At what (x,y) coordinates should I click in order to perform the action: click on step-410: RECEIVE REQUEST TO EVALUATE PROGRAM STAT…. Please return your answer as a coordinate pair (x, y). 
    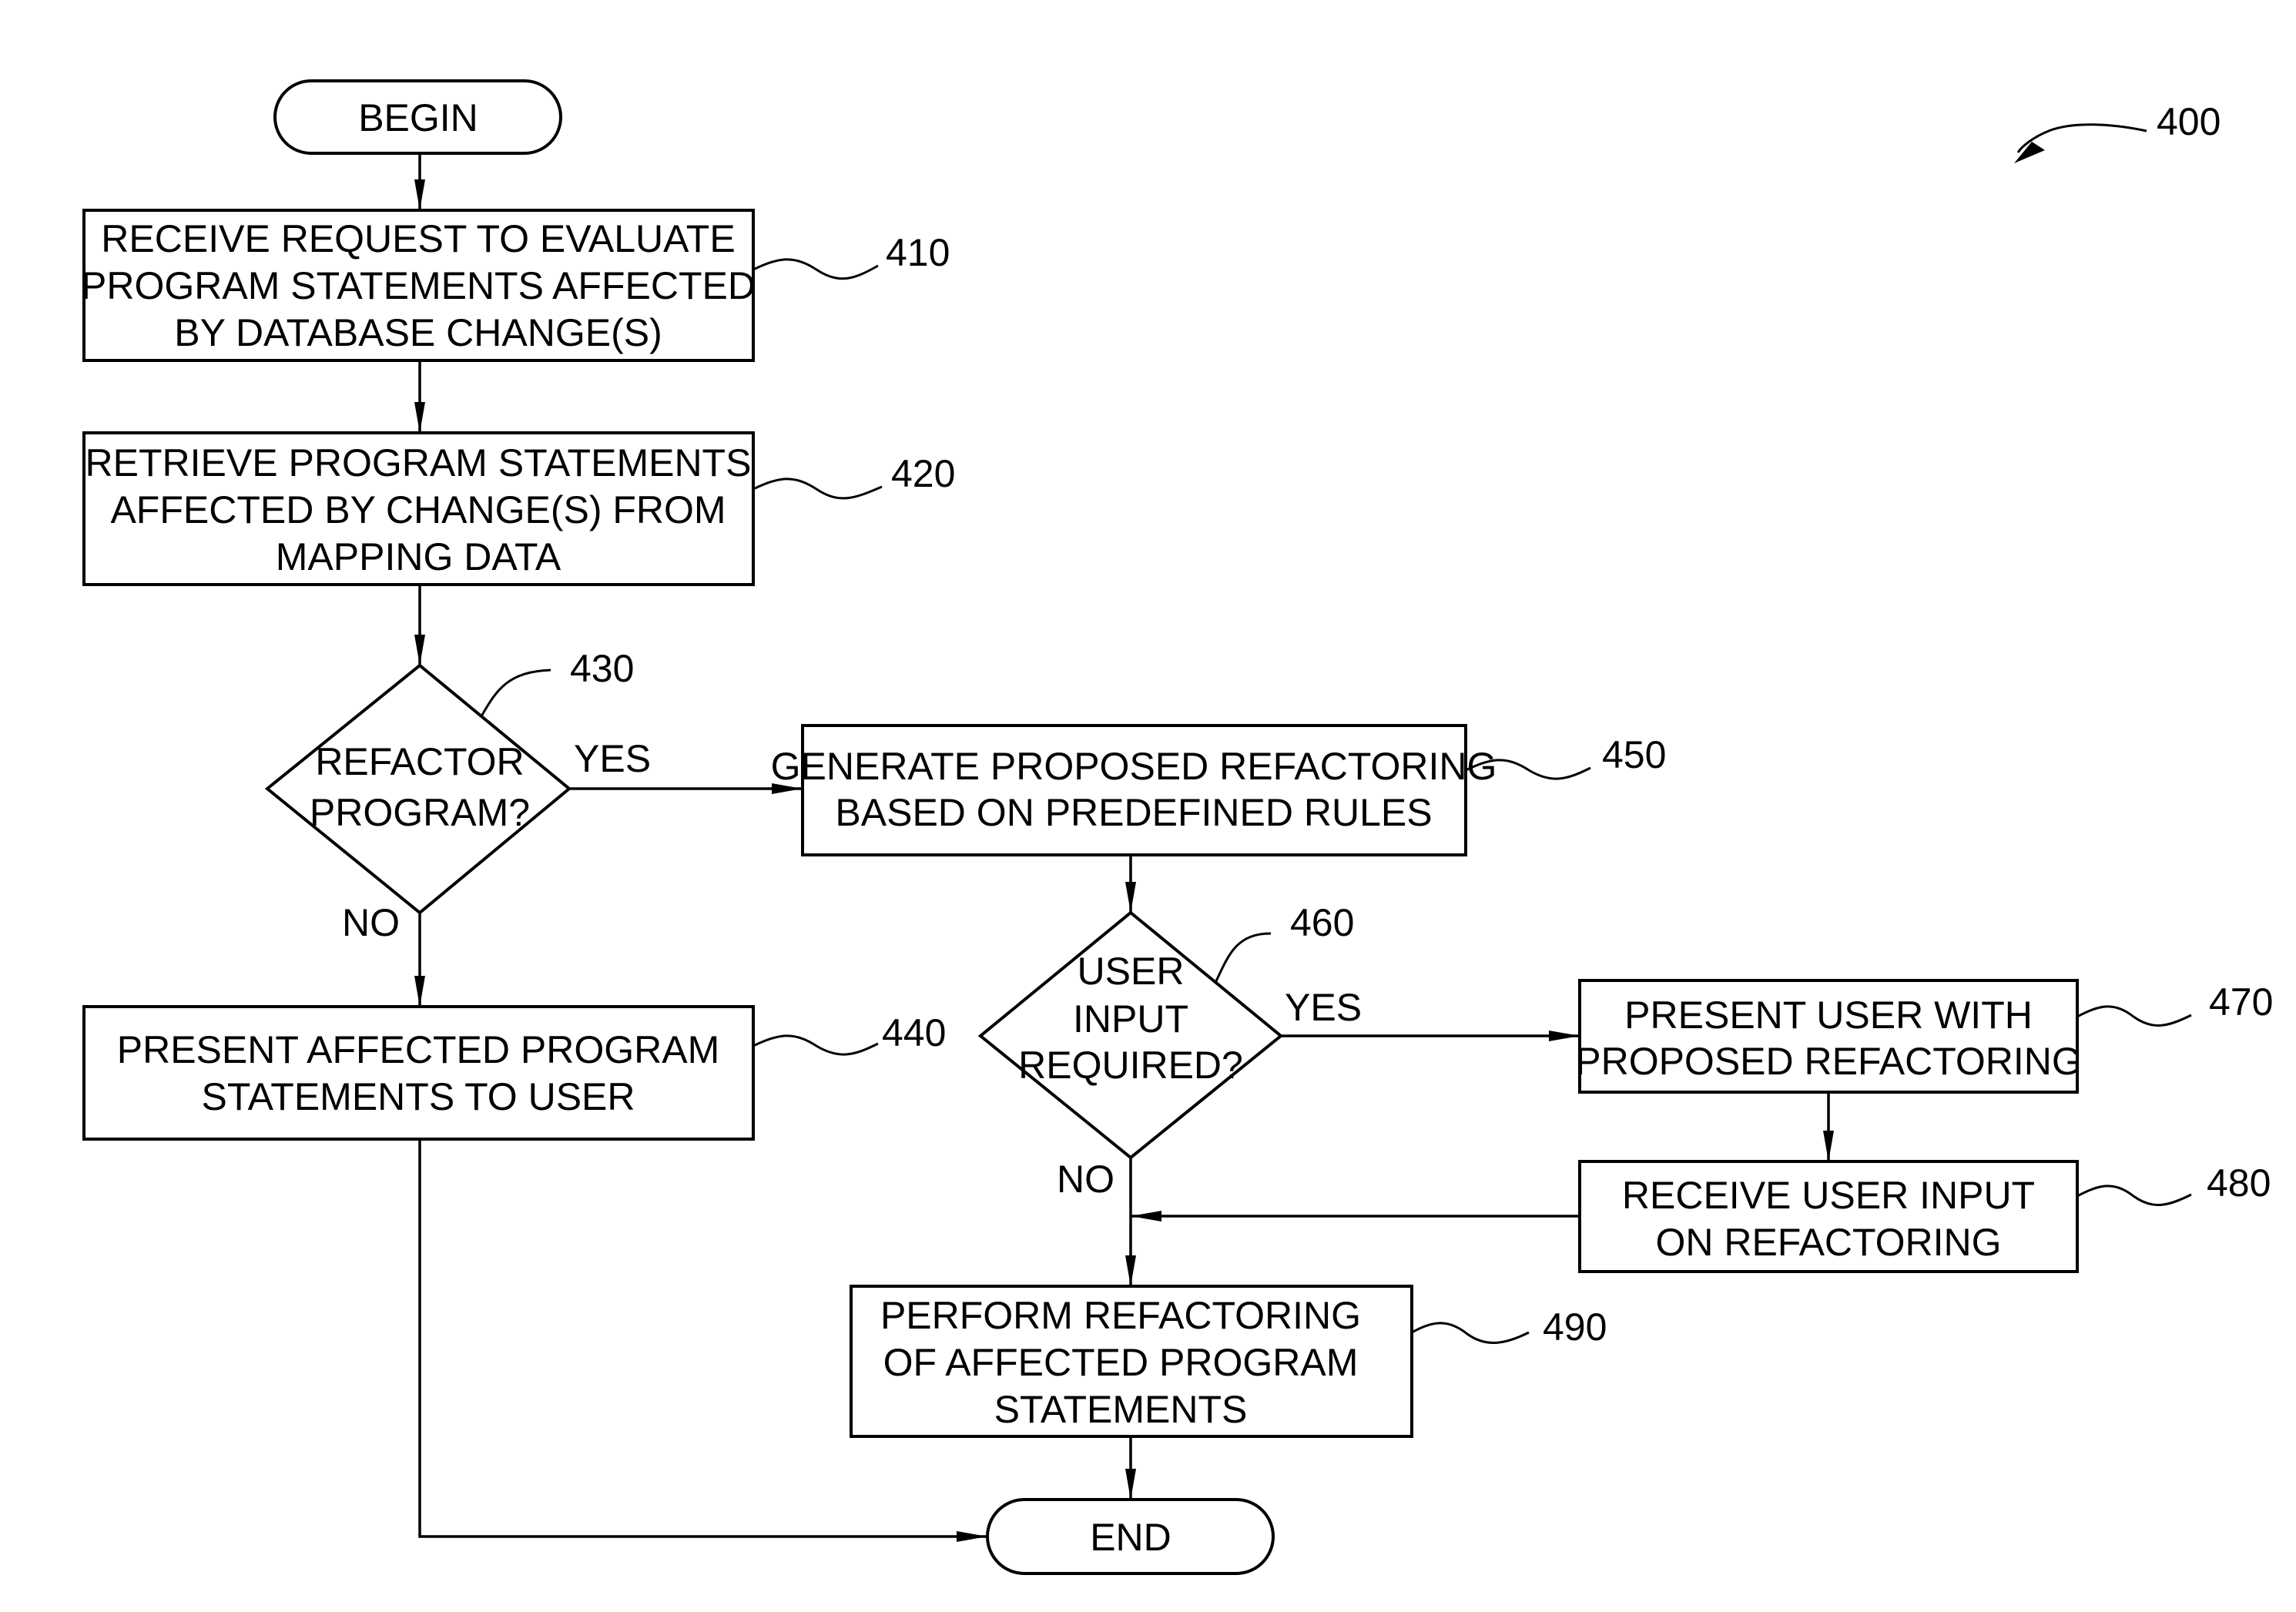
    Looking at the image, I should click on (515, 285).